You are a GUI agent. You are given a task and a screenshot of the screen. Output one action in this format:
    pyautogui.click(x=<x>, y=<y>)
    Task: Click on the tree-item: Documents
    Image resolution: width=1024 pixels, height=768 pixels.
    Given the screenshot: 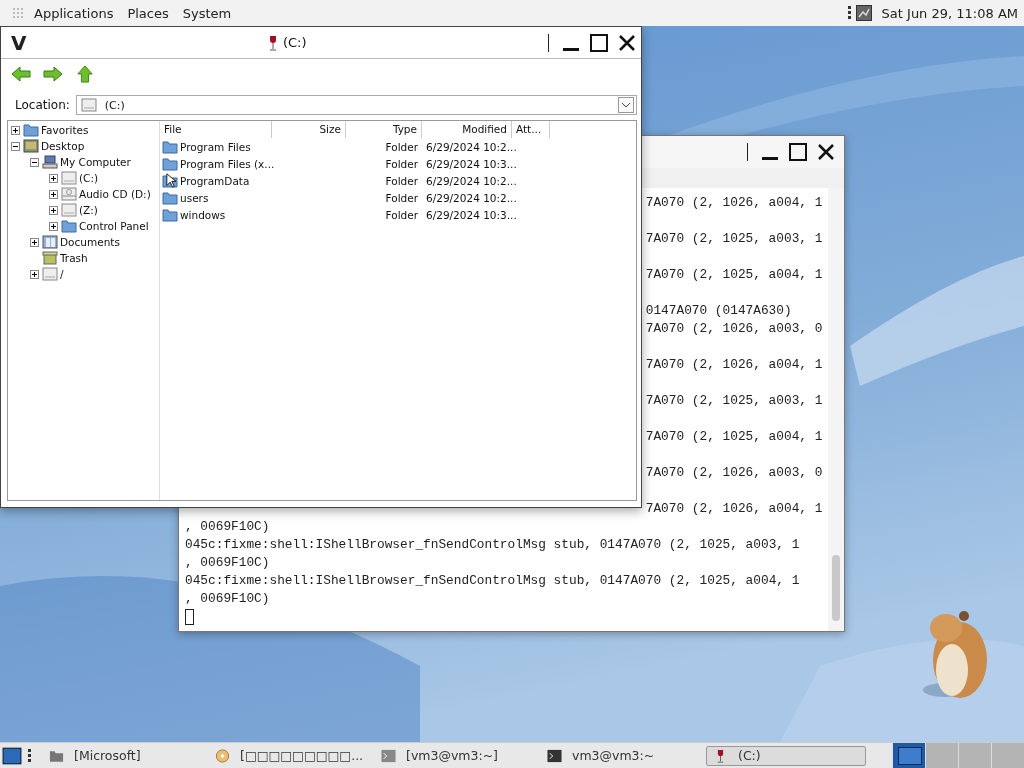 What is the action you would take?
    pyautogui.click(x=90, y=242)
    